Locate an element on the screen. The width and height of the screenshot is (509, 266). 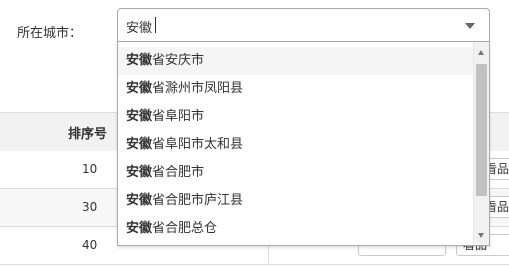
option-rest: 省滁州市凤阳县 is located at coordinates (198, 88).